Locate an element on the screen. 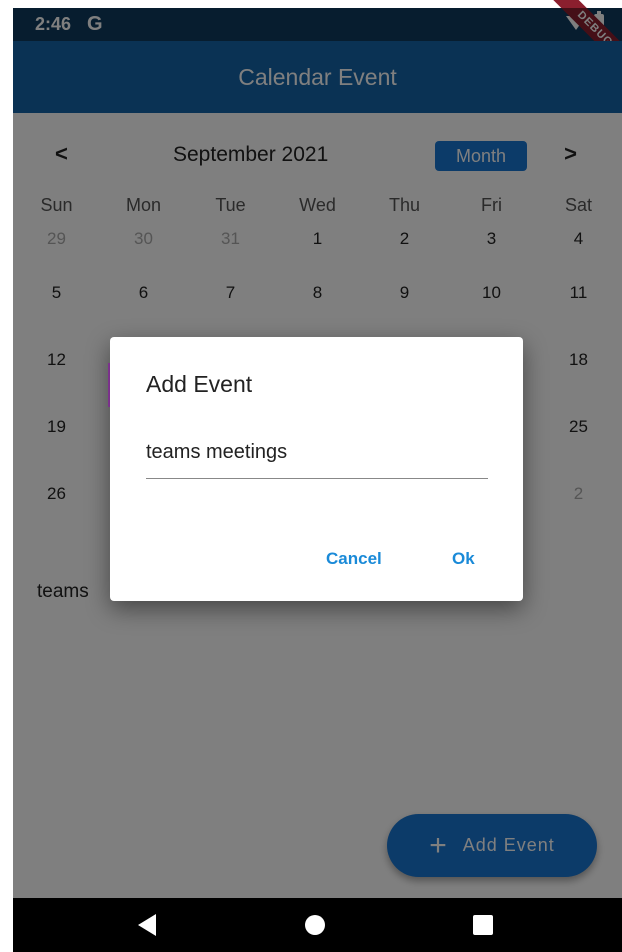 Image resolution: width=622 pixels, height=952 pixels. event-name-input: teams meetings is located at coordinates (317, 460).